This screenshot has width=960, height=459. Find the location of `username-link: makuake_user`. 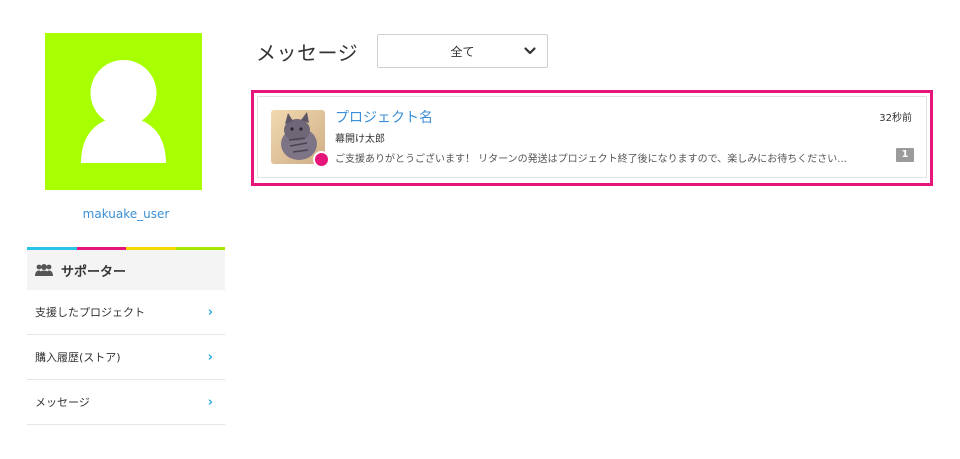

username-link: makuake_user is located at coordinates (126, 214).